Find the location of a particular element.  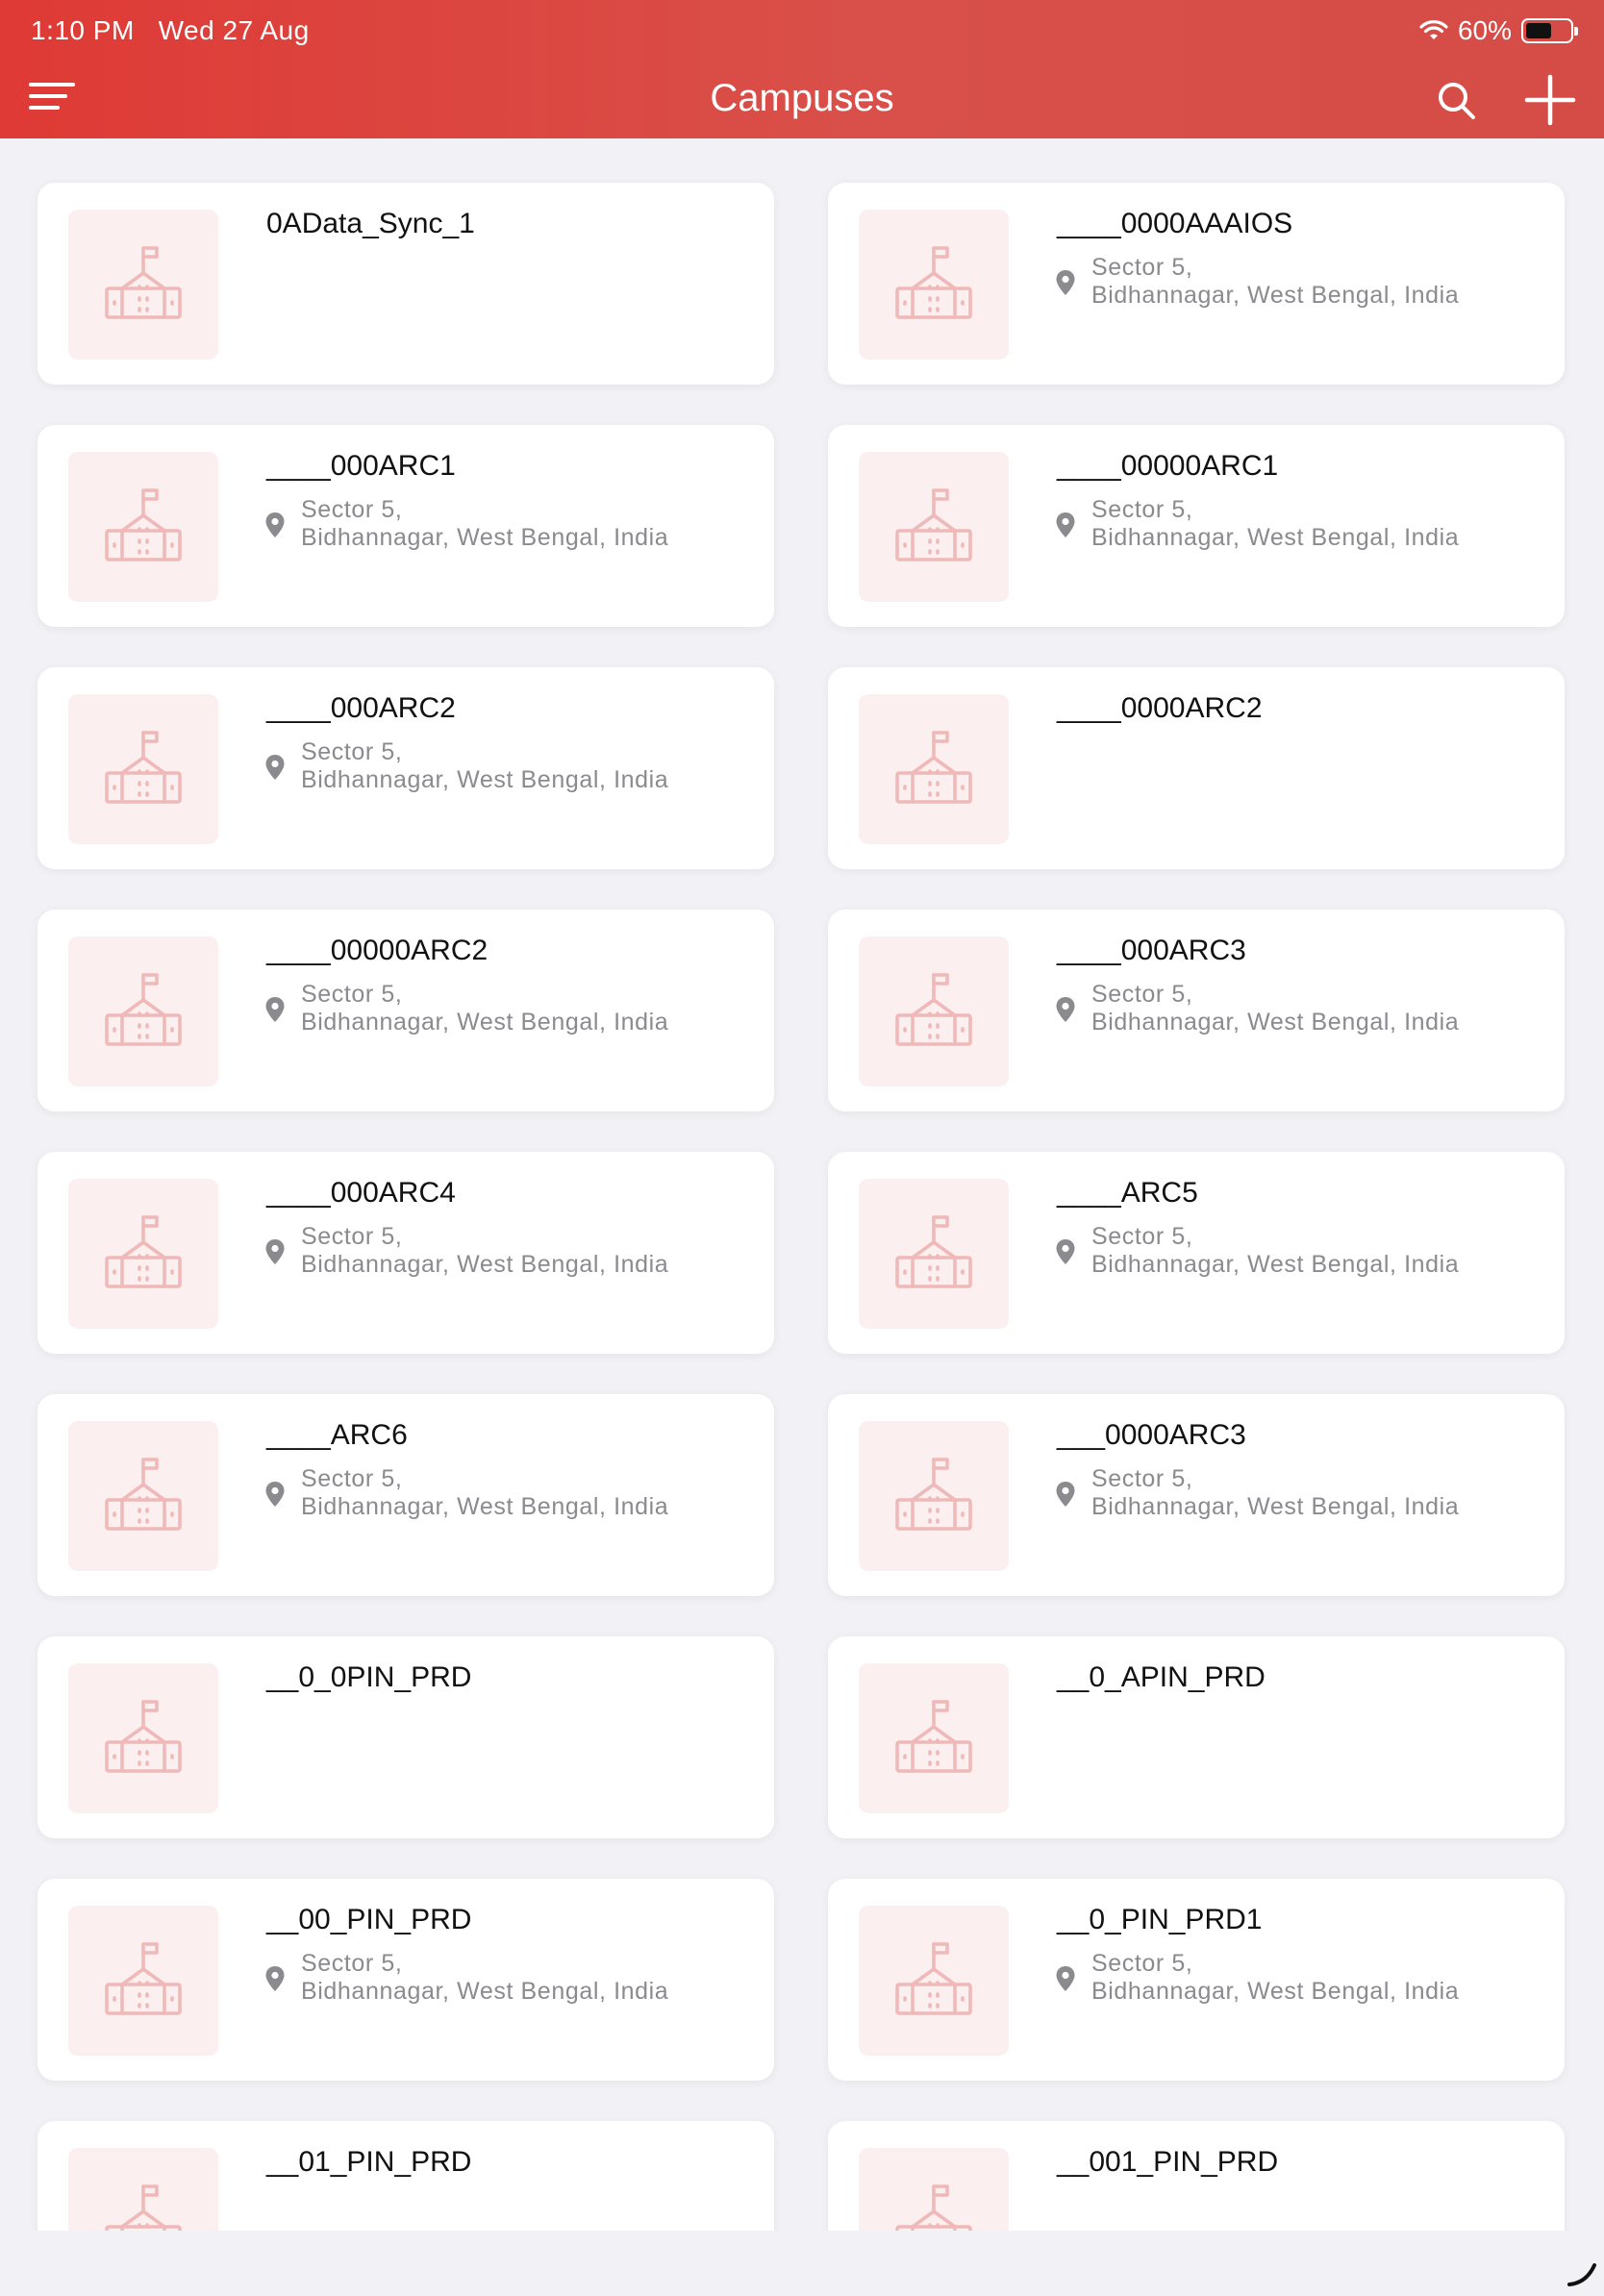

campus-card: 0AData_Sync_1 is located at coordinates (406, 284).